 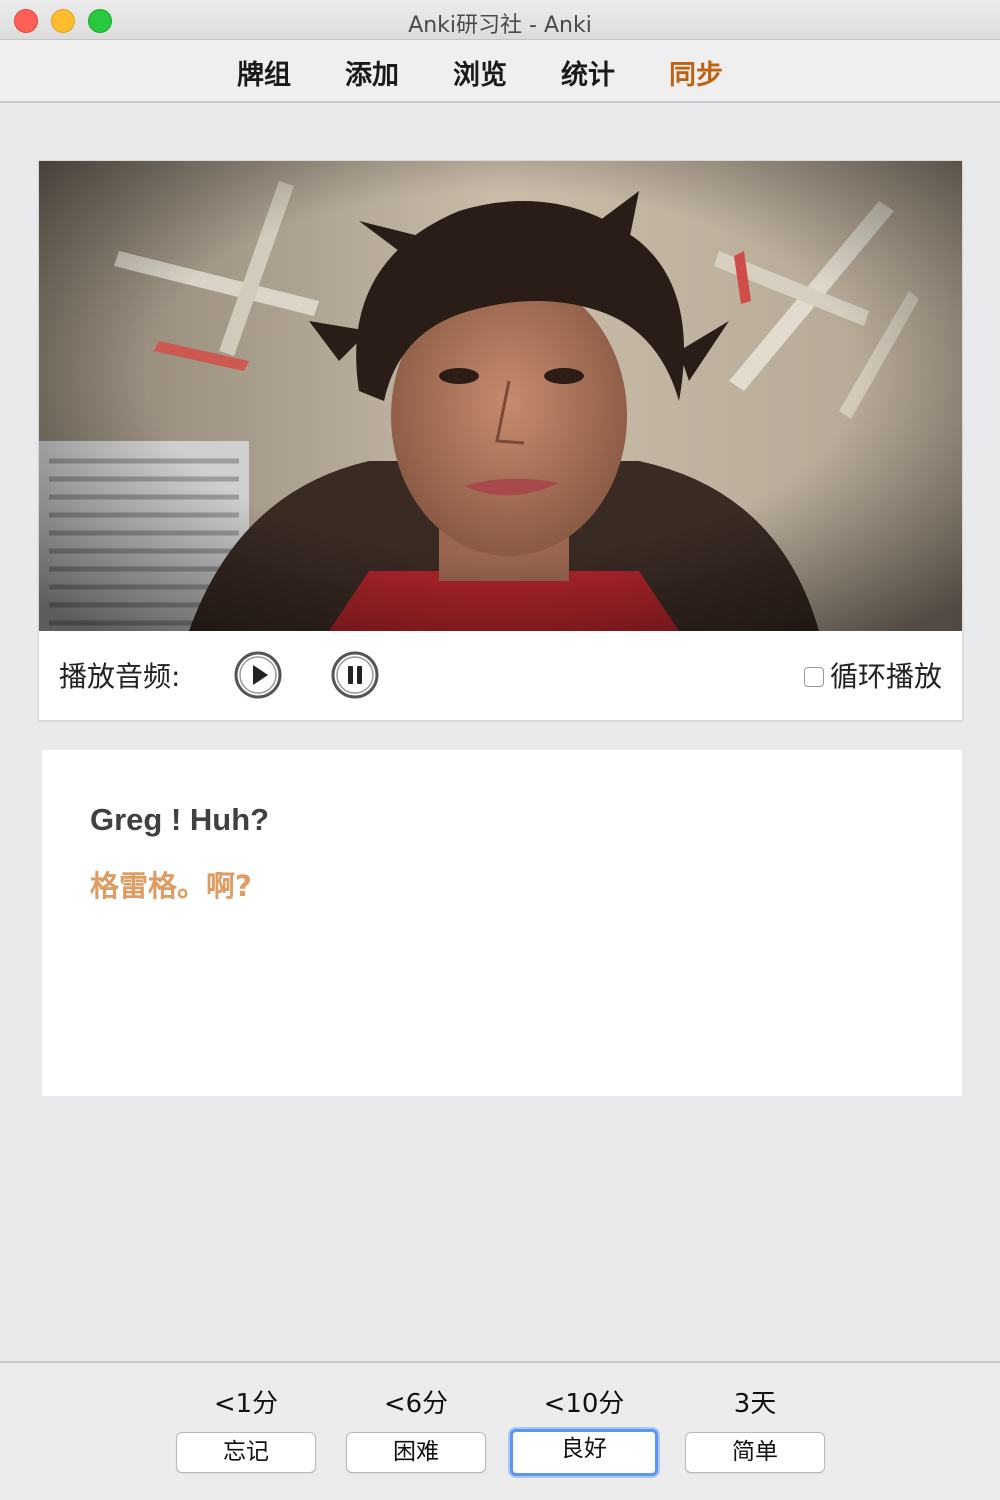 I want to click on toolbar-add: 添加, so click(x=372, y=72).